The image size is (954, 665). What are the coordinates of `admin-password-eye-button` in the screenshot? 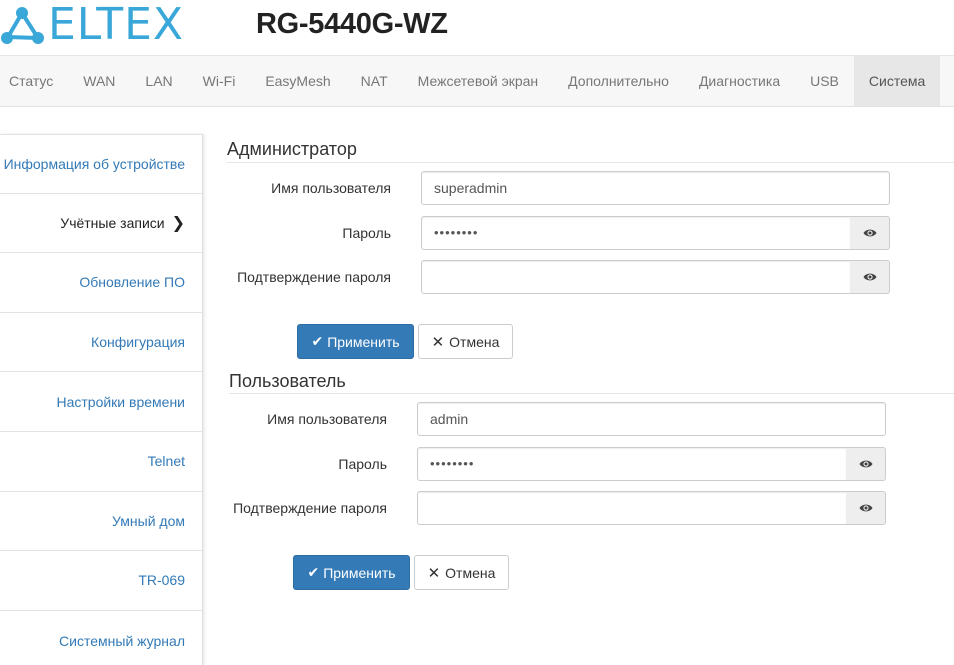 It's located at (870, 233).